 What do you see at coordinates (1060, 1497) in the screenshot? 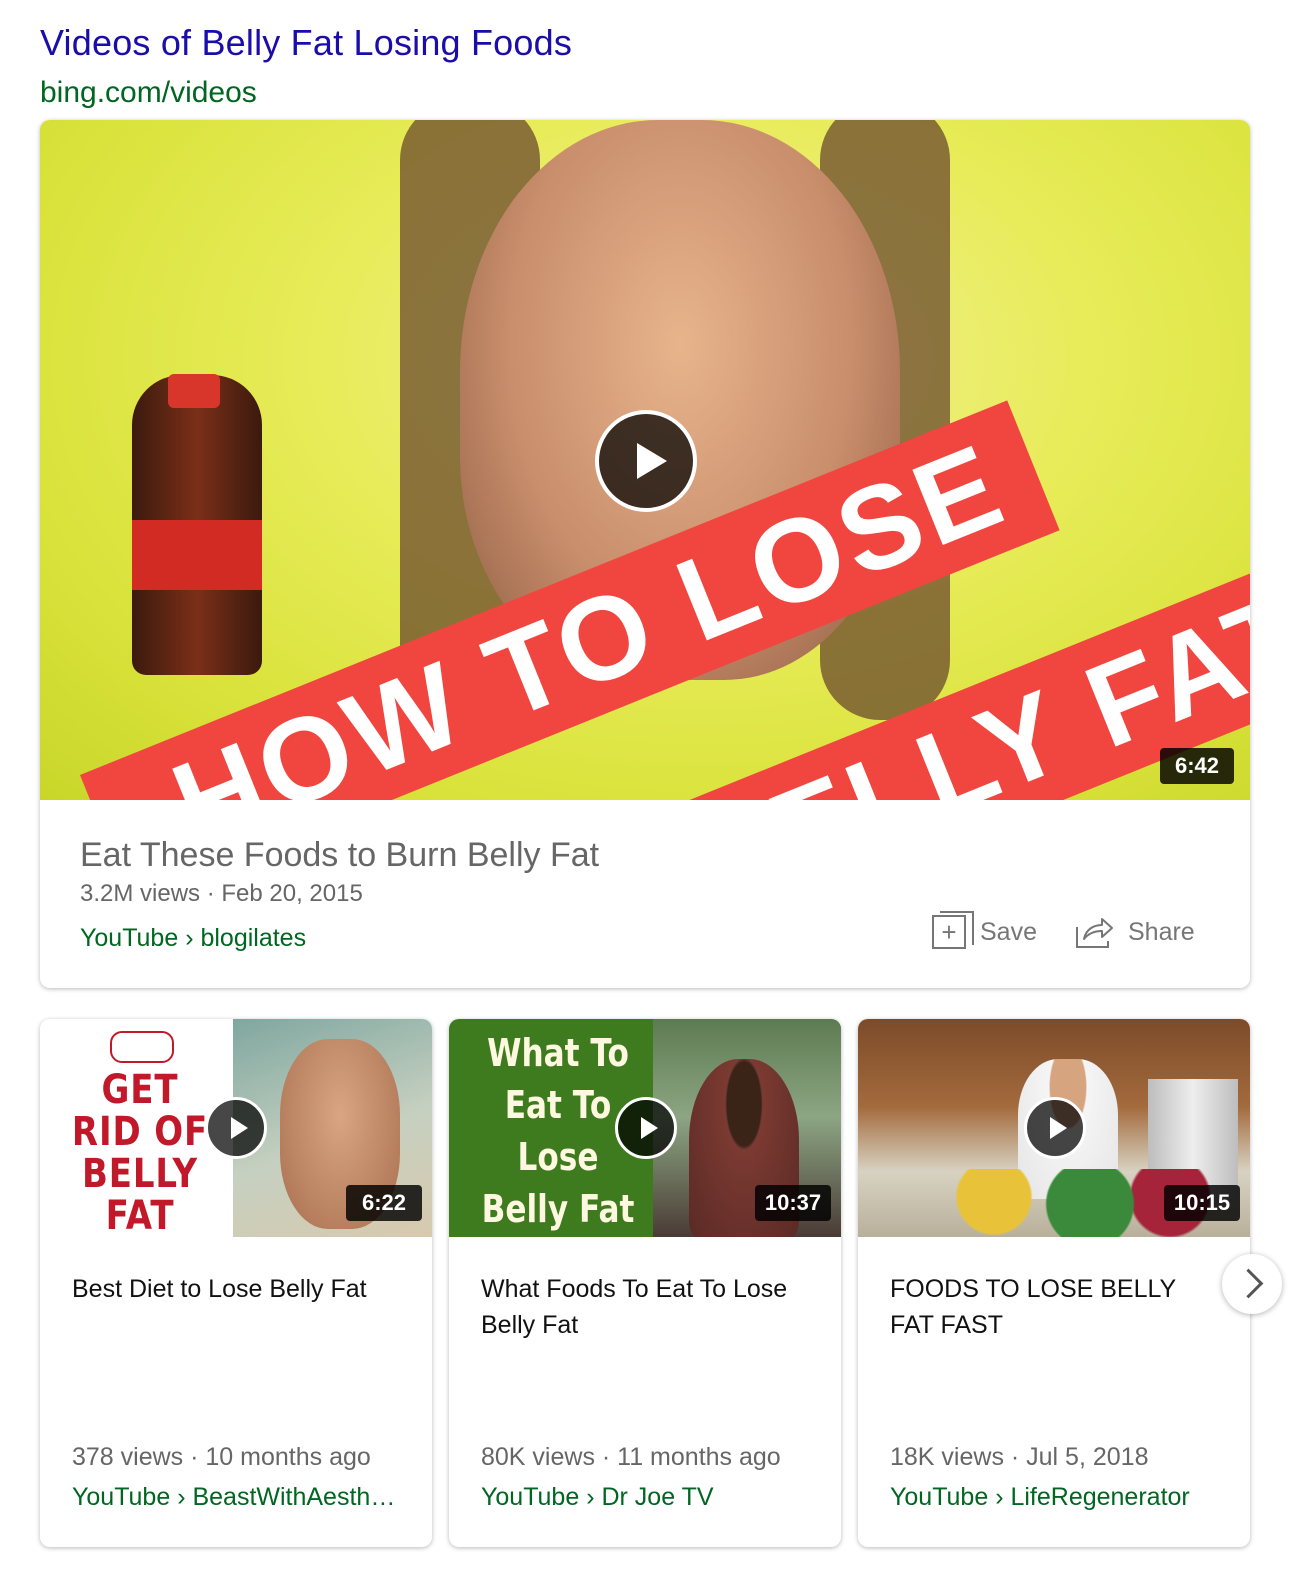
I see `video-source: YouTube › LifeRegenerator` at bounding box center [1060, 1497].